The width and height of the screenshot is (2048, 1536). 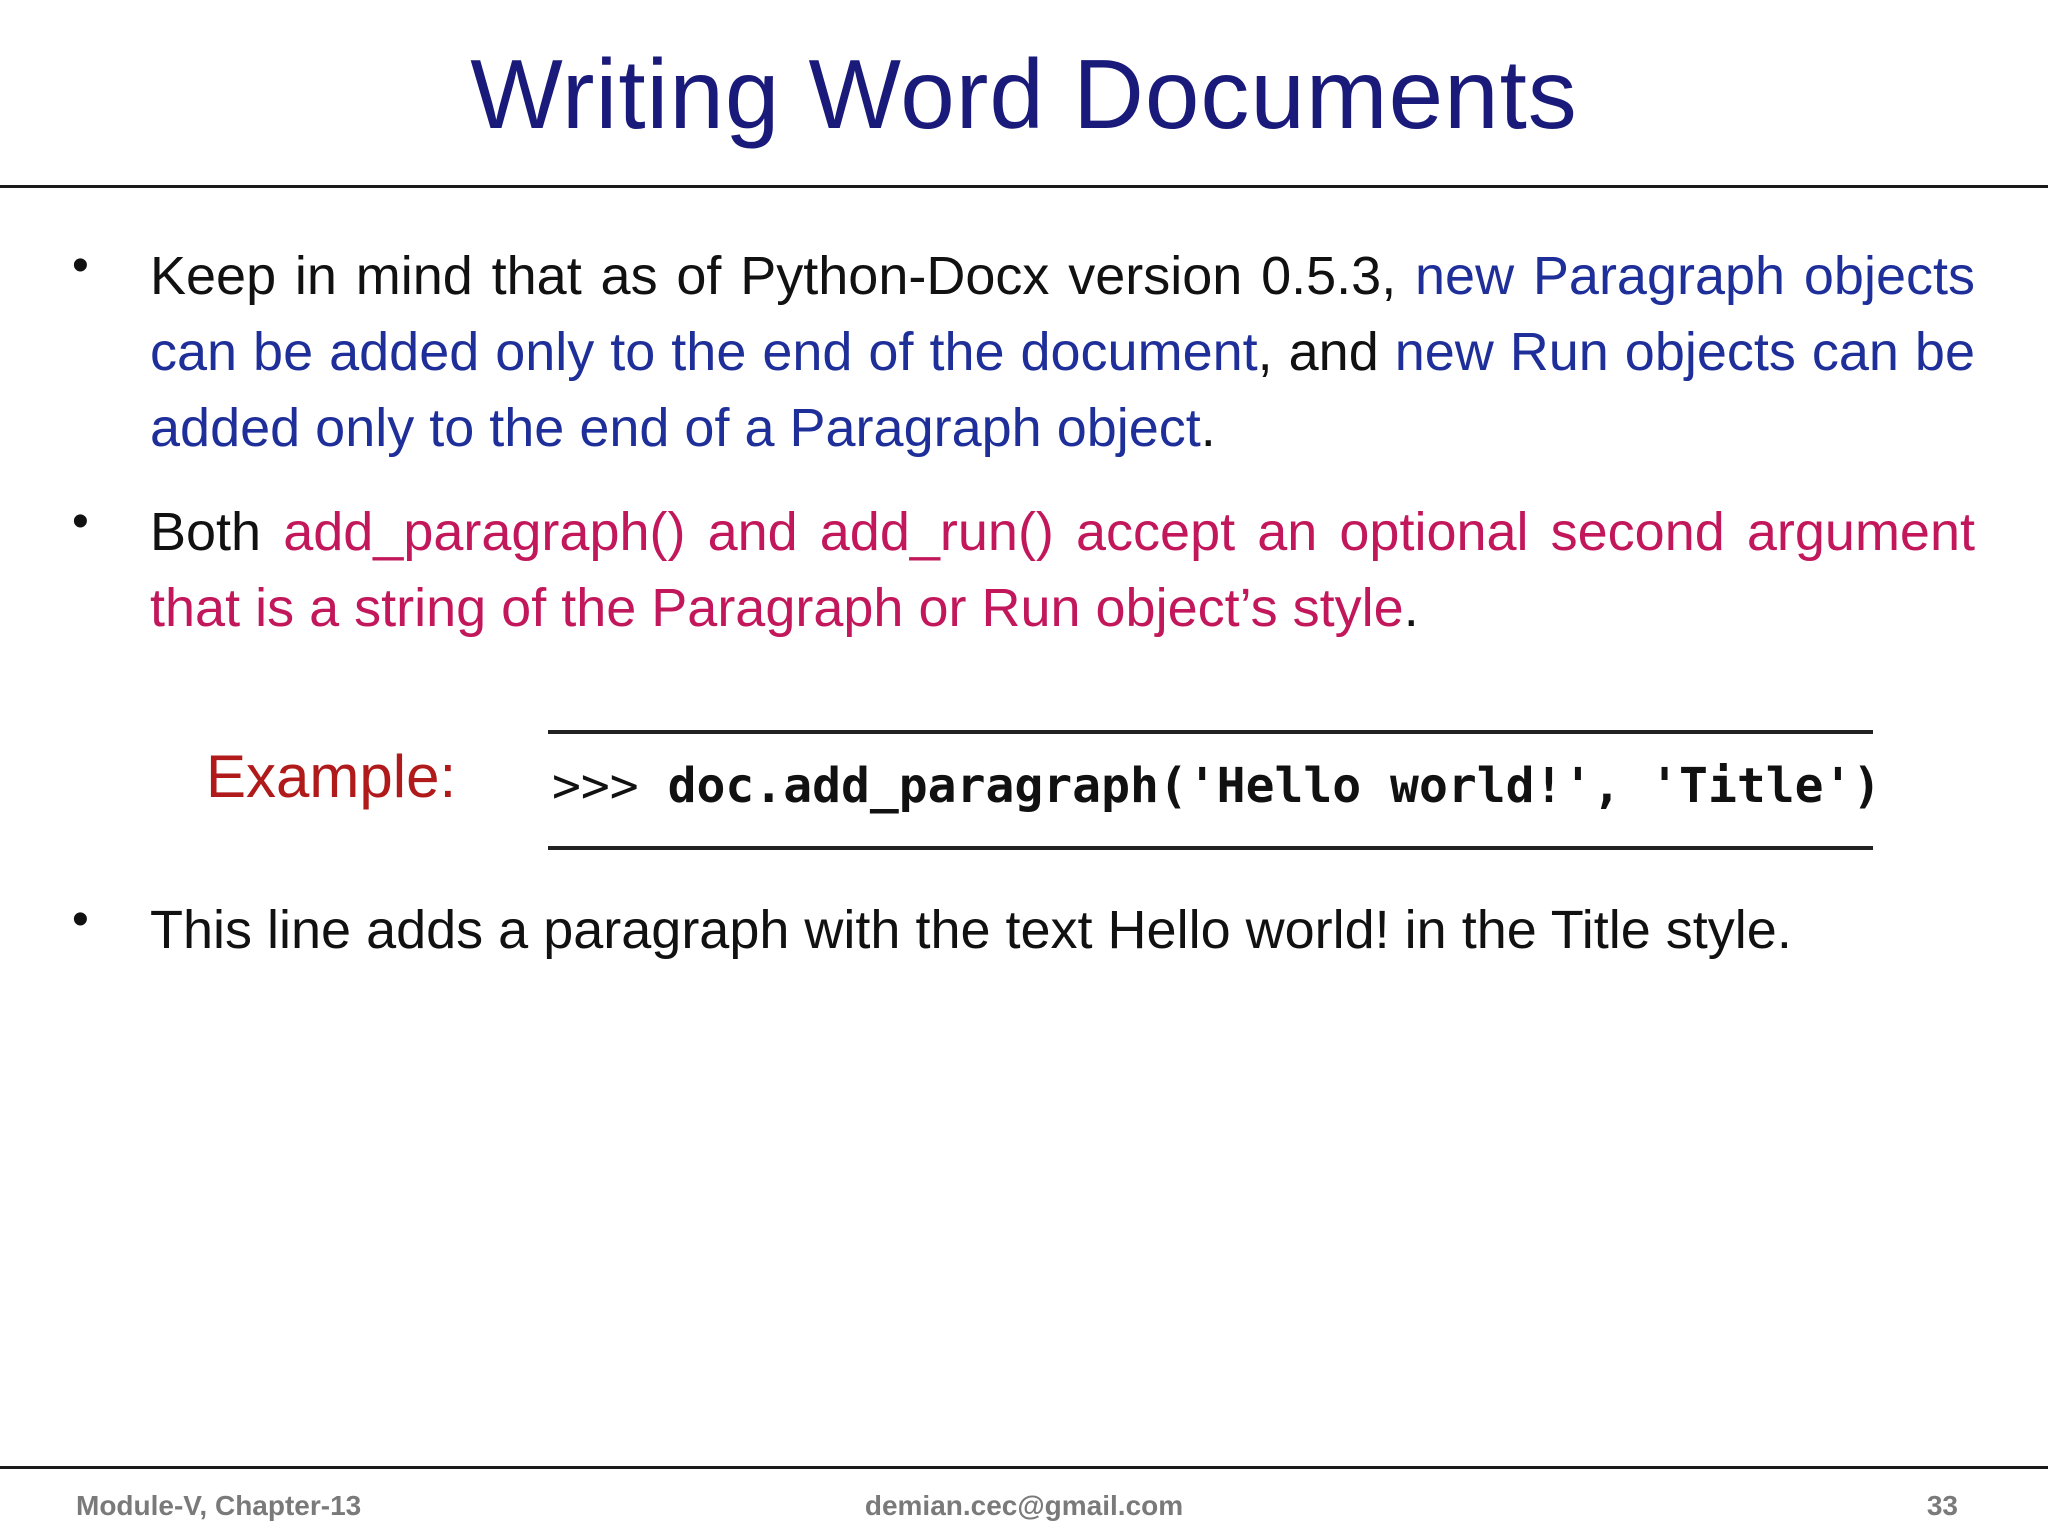 What do you see at coordinates (331, 776) in the screenshot?
I see `example-label: Example:` at bounding box center [331, 776].